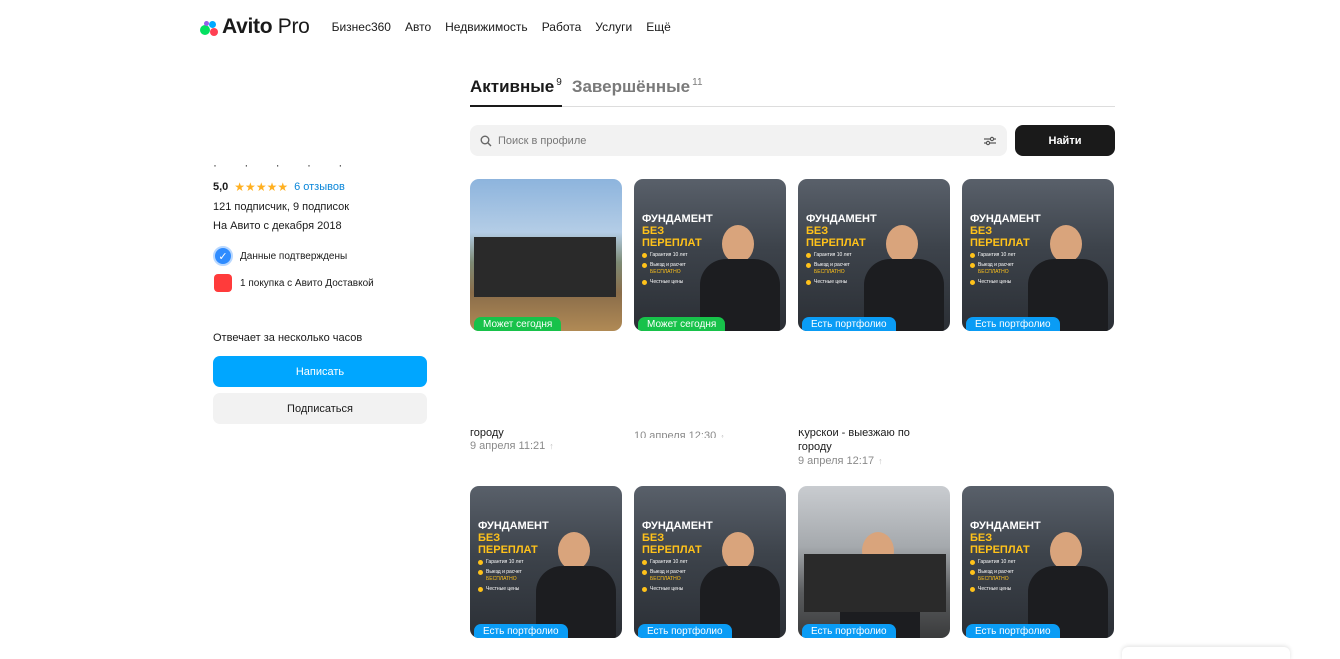  I want to click on profile-search-bar, so click(738, 140).